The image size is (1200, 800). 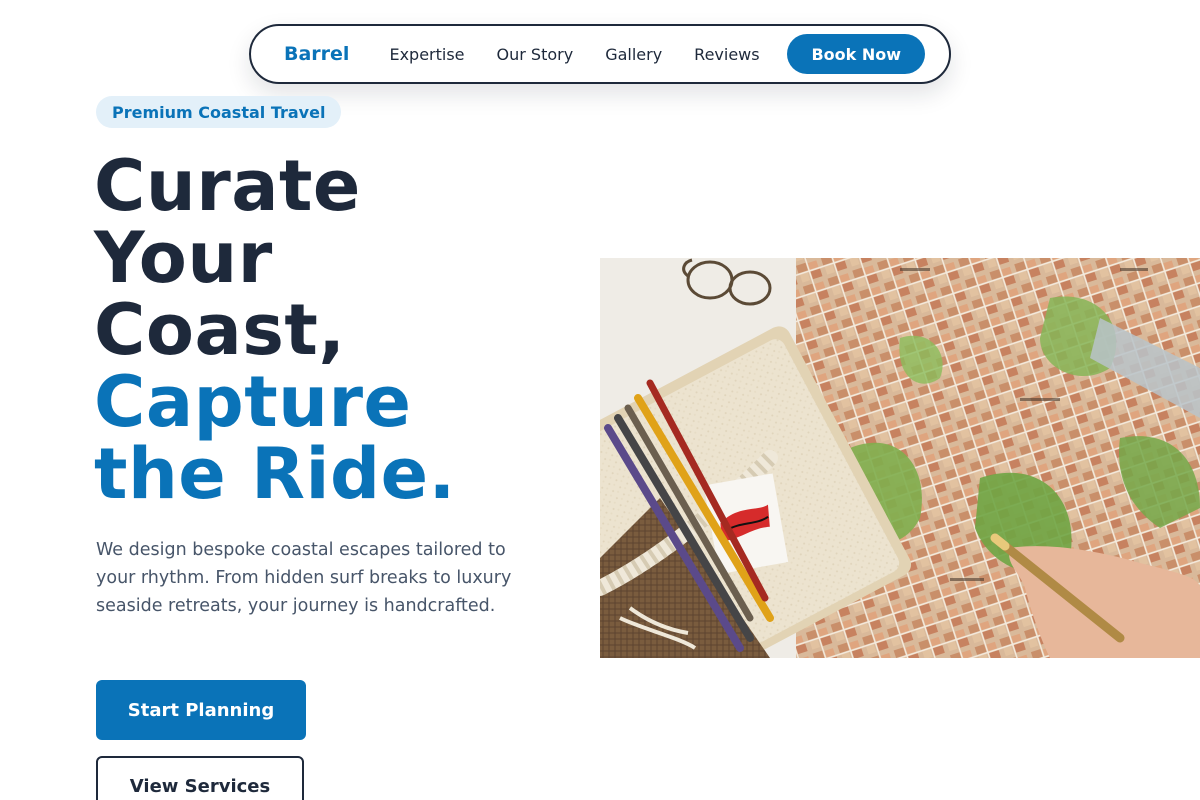 What do you see at coordinates (535, 54) in the screenshot?
I see `nav-link-our-story: Our Story` at bounding box center [535, 54].